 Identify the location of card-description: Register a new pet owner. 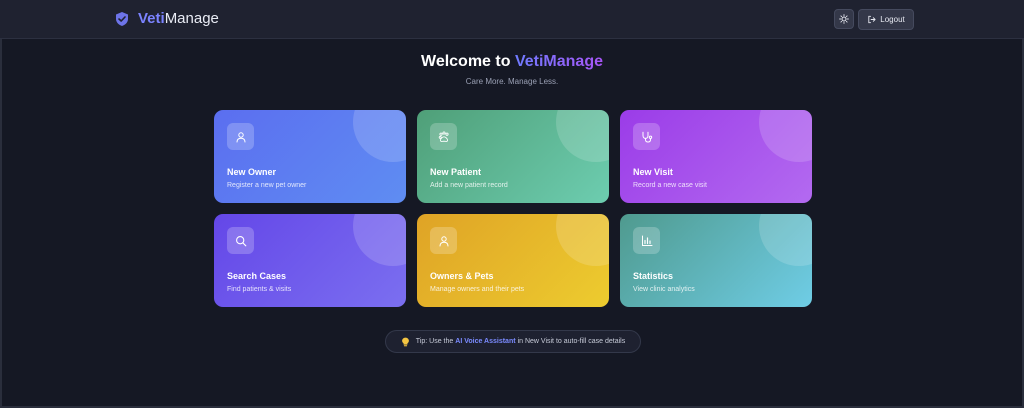
(267, 185).